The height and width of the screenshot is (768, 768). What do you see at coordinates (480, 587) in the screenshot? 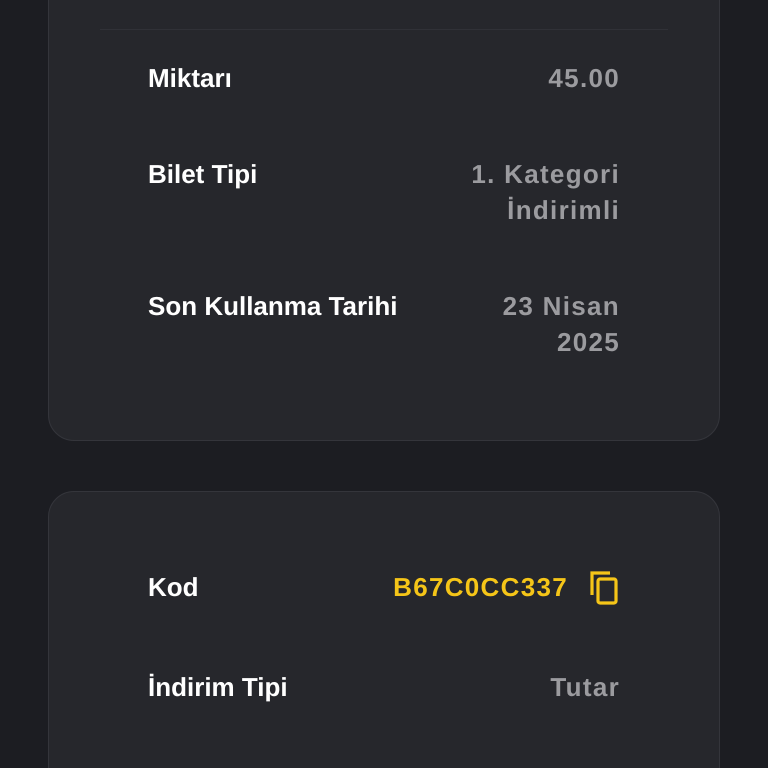
I see `discount-code: B67C0CC337` at bounding box center [480, 587].